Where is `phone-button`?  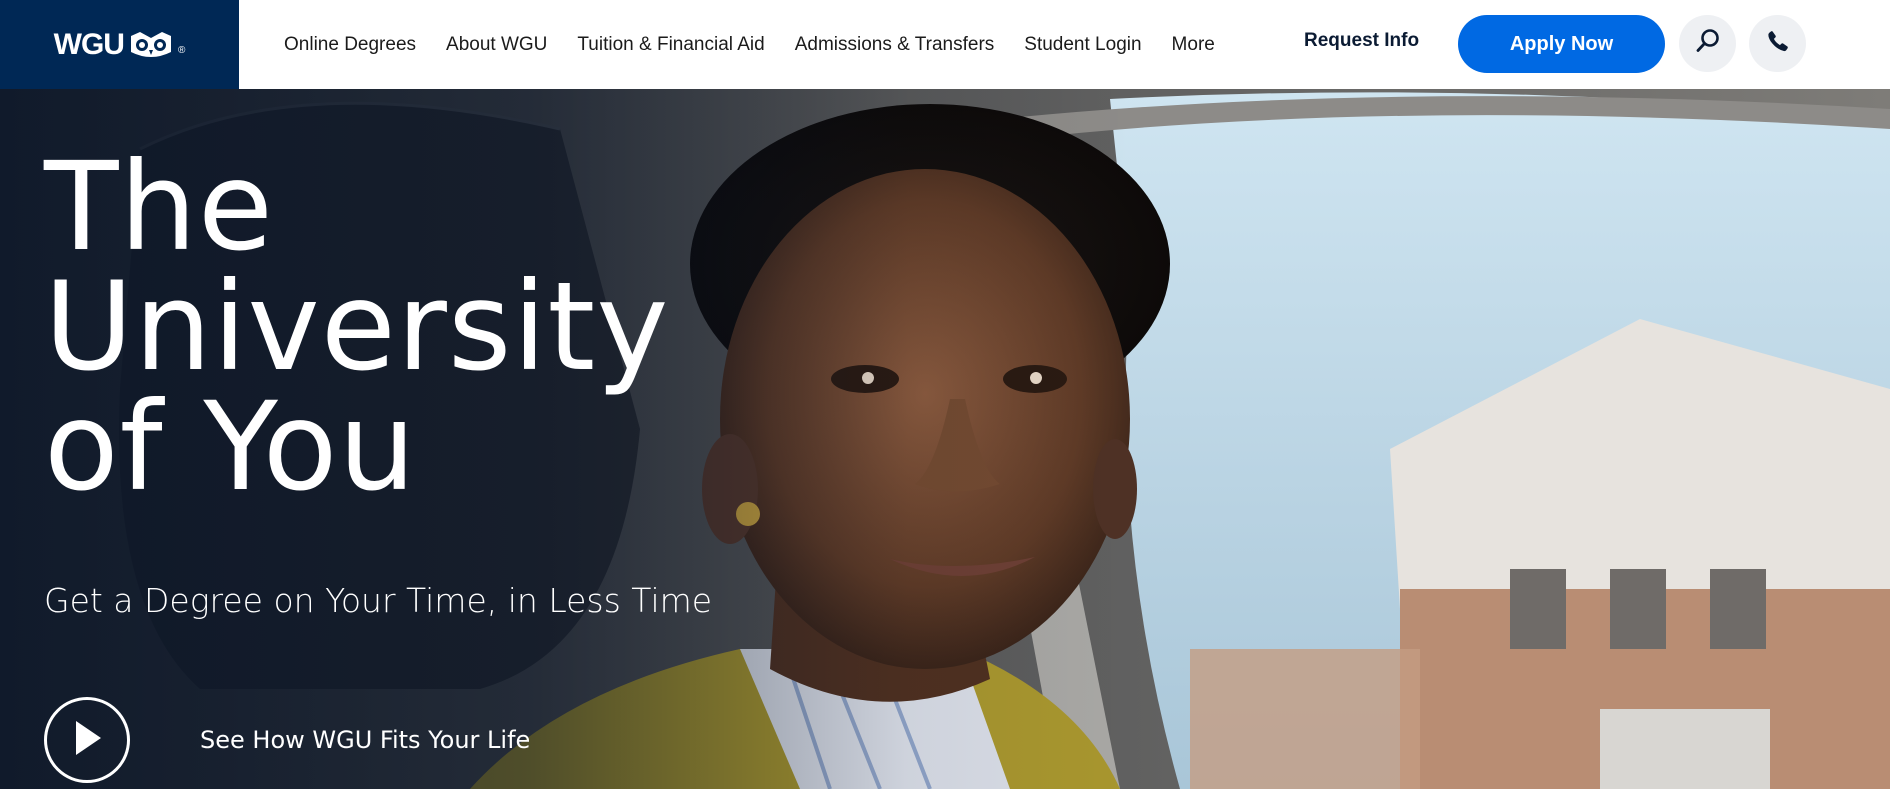
phone-button is located at coordinates (1777, 43).